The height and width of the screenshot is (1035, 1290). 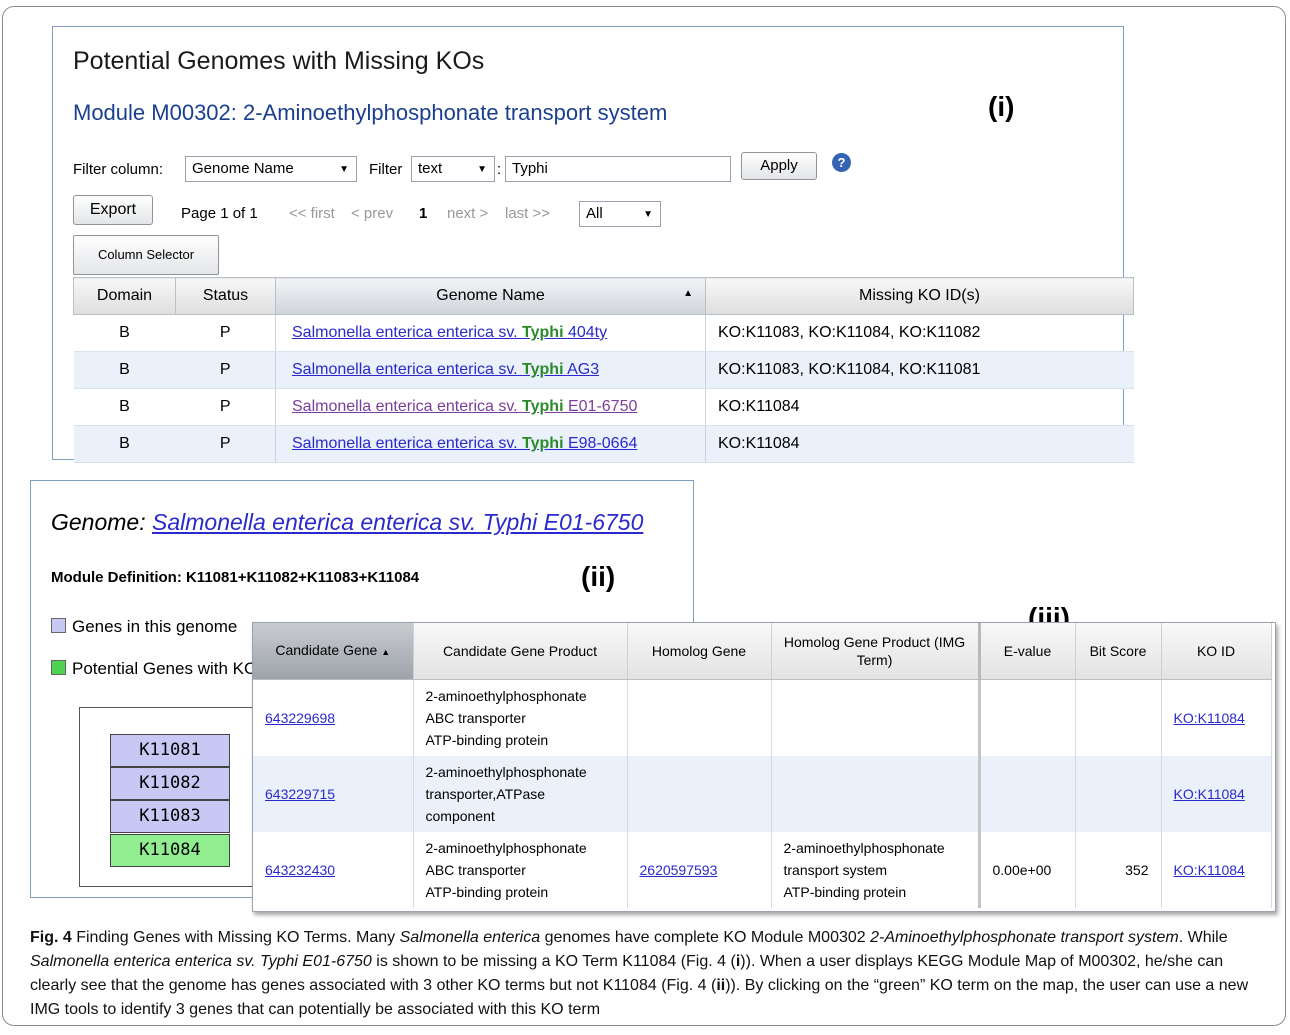 I want to click on column-header-homolog-gene: Homolog Gene, so click(x=699, y=651).